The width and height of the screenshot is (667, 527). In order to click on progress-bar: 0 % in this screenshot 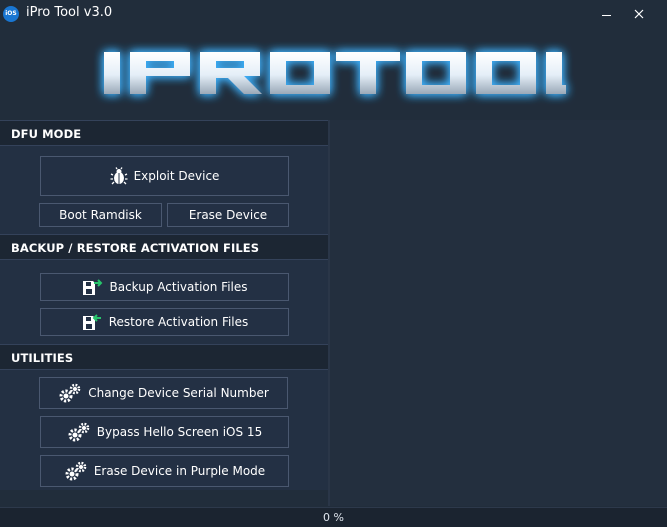, I will do `click(333, 517)`.